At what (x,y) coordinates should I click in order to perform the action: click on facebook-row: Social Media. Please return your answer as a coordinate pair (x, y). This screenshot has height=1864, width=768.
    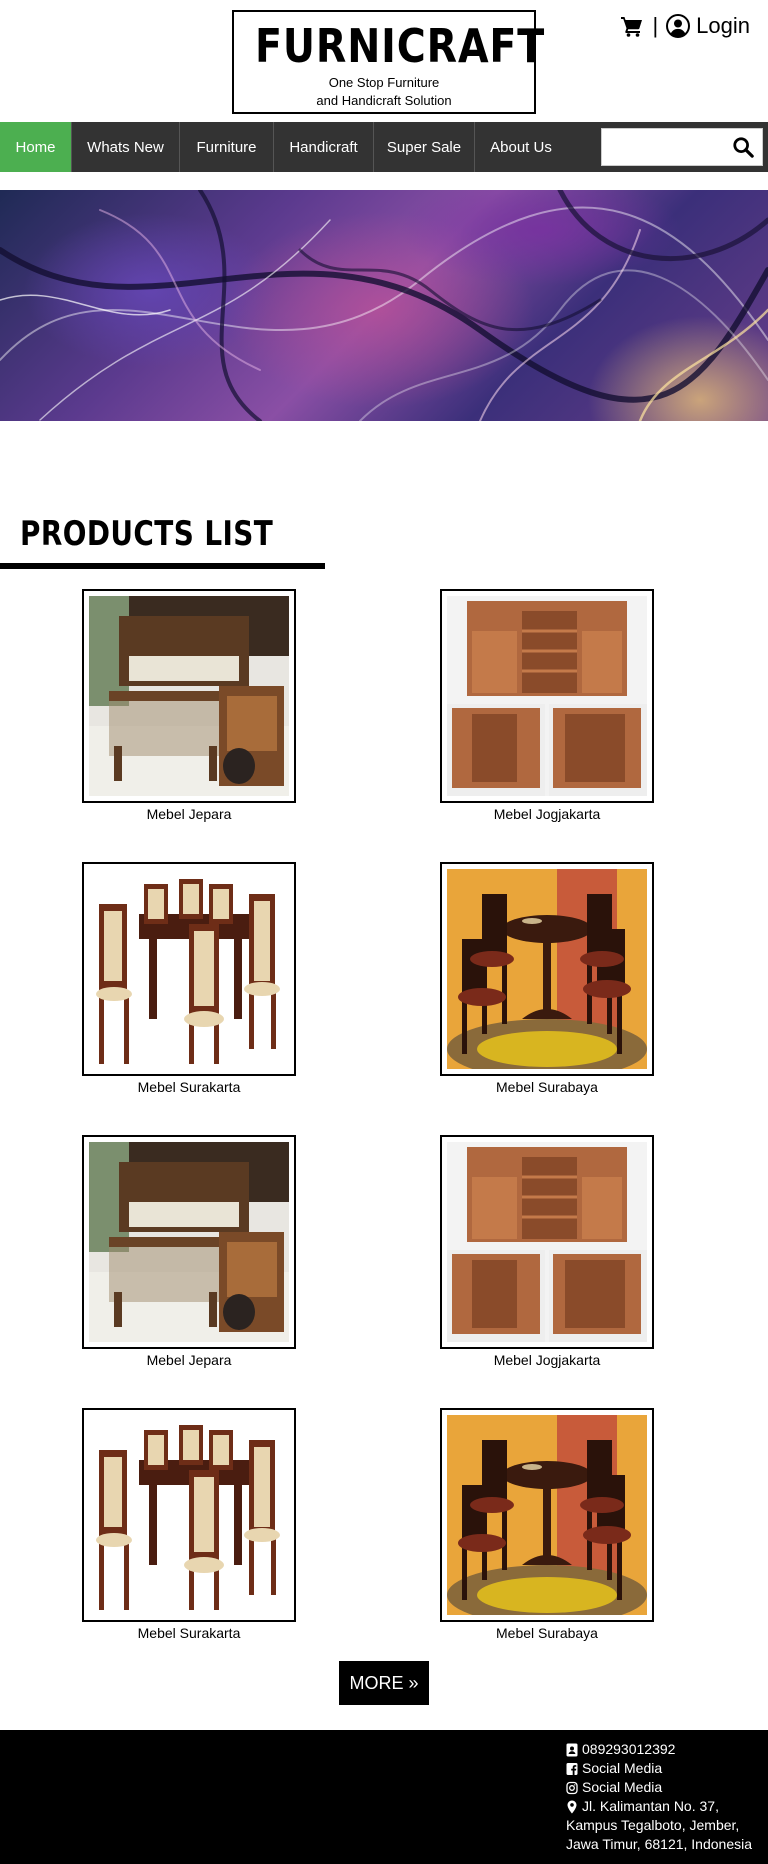
    Looking at the image, I should click on (659, 1768).